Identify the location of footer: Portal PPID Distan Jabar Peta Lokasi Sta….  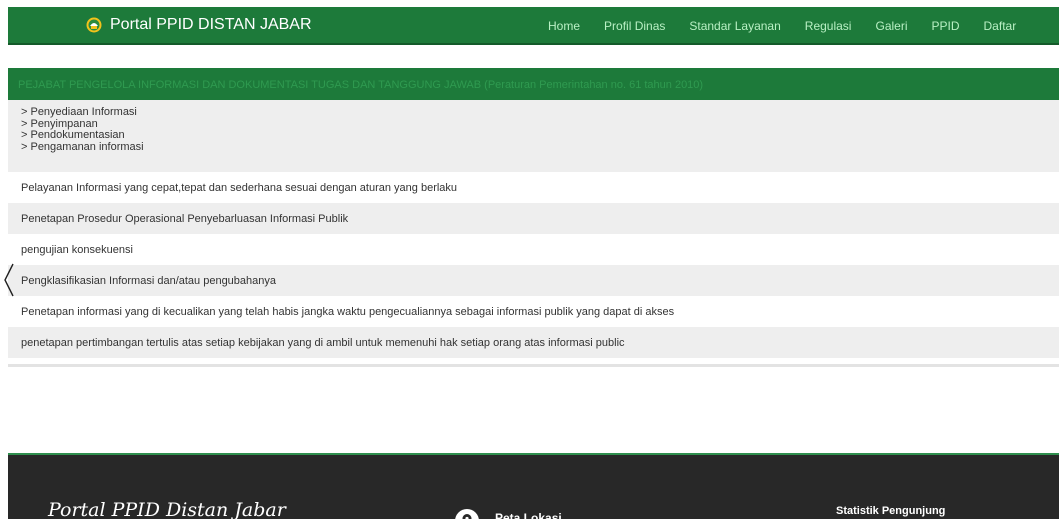
(533, 486).